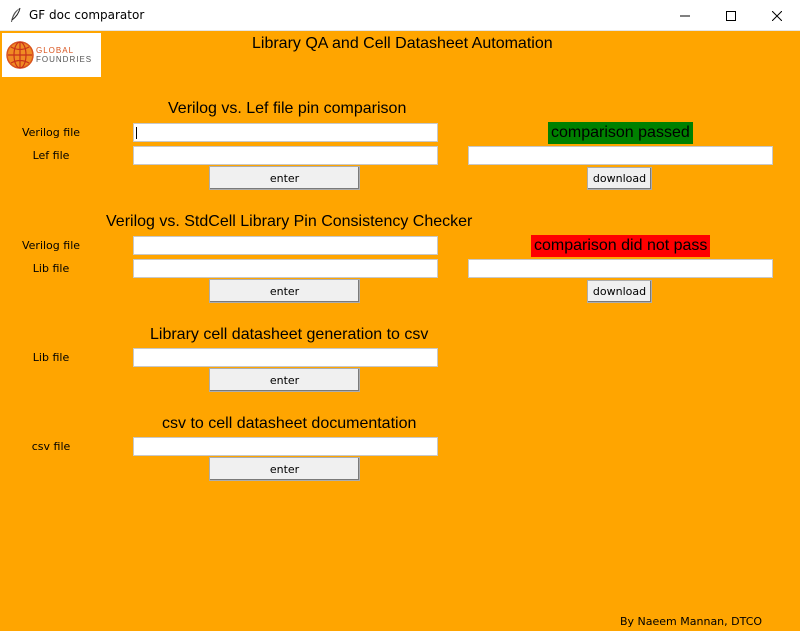  Describe the element at coordinates (284, 380) in the screenshot. I see `enter-button-3: enter` at that location.